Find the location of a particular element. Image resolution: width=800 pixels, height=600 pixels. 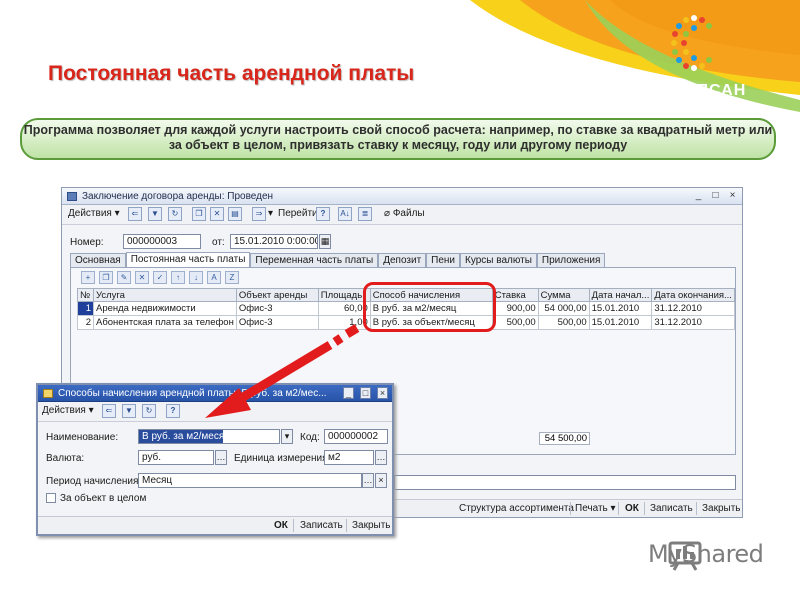

files-label: Файлы is located at coordinates (408, 213).